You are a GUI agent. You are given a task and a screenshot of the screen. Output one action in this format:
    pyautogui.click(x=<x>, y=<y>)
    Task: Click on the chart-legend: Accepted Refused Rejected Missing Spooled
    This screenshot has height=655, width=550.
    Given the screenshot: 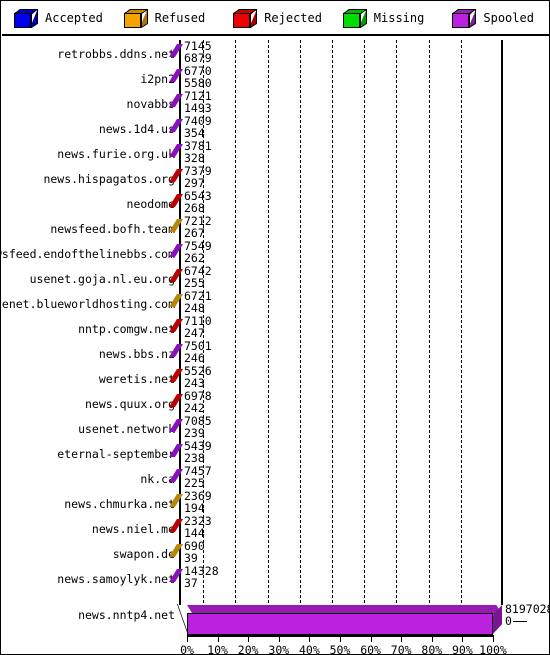 What is the action you would take?
    pyautogui.click(x=275, y=19)
    